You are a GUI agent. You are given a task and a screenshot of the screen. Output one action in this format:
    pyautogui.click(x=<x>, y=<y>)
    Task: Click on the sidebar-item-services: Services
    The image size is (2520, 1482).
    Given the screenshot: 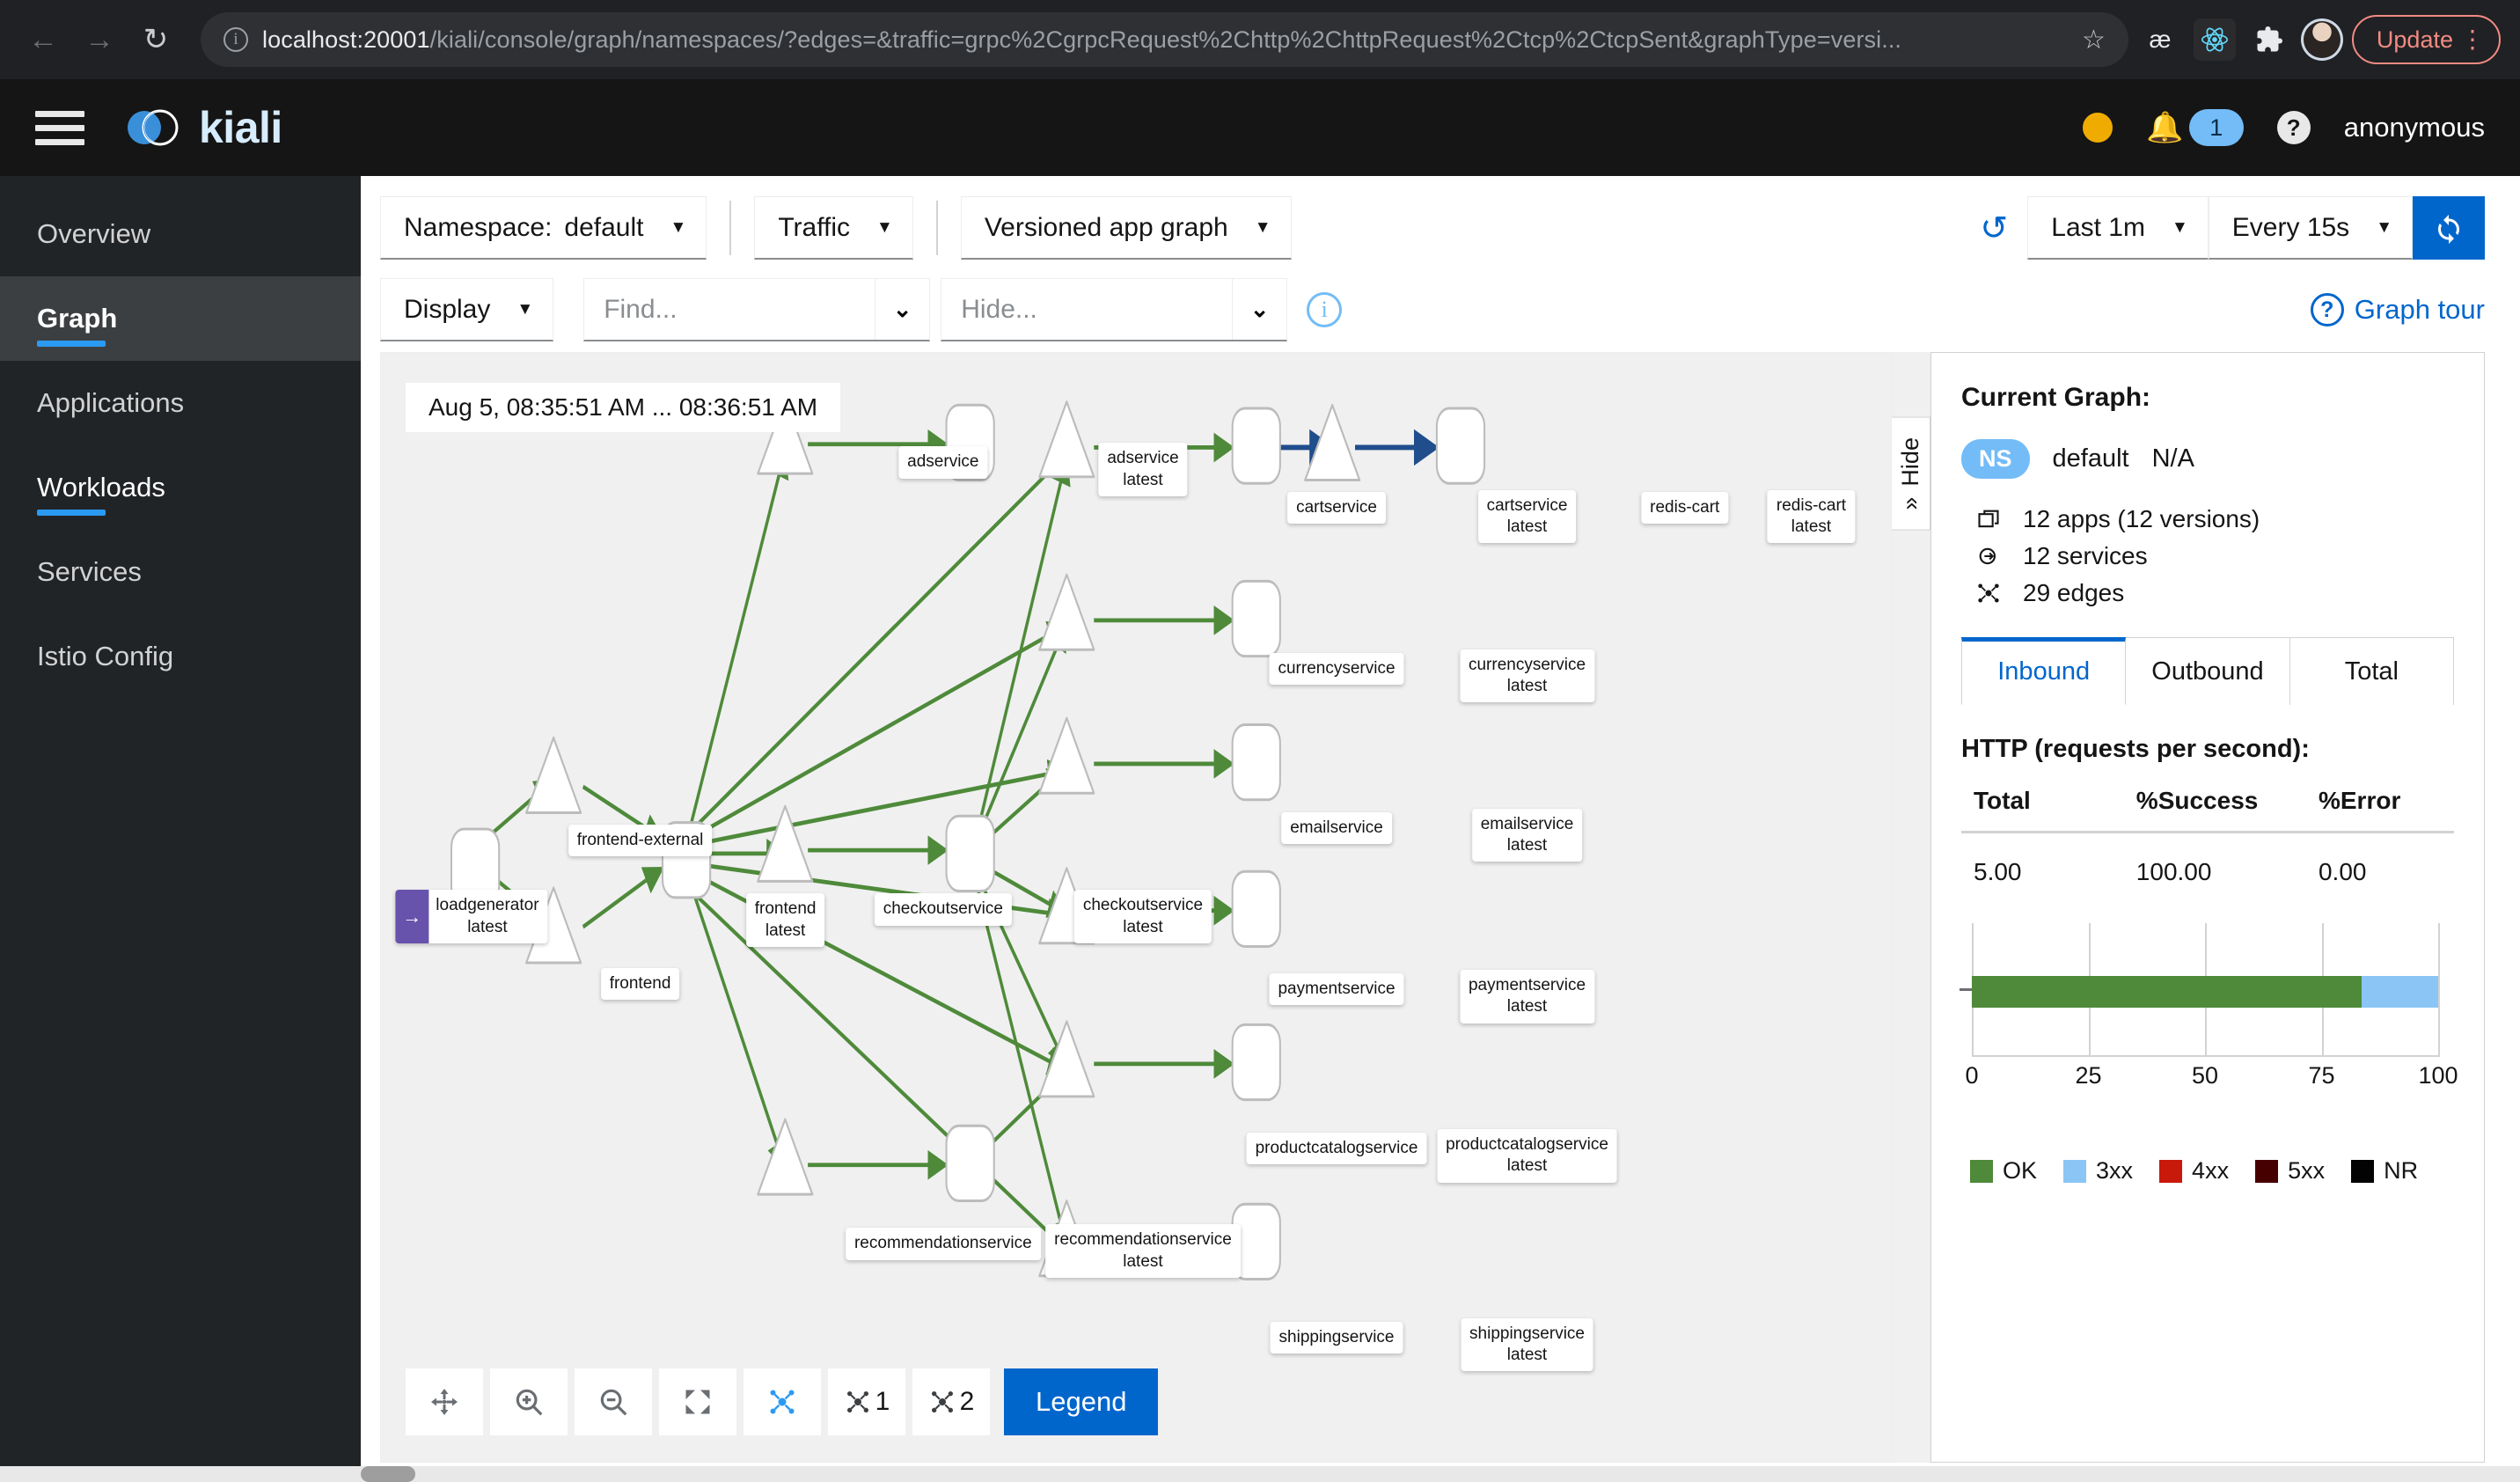 What is the action you would take?
    pyautogui.click(x=180, y=572)
    